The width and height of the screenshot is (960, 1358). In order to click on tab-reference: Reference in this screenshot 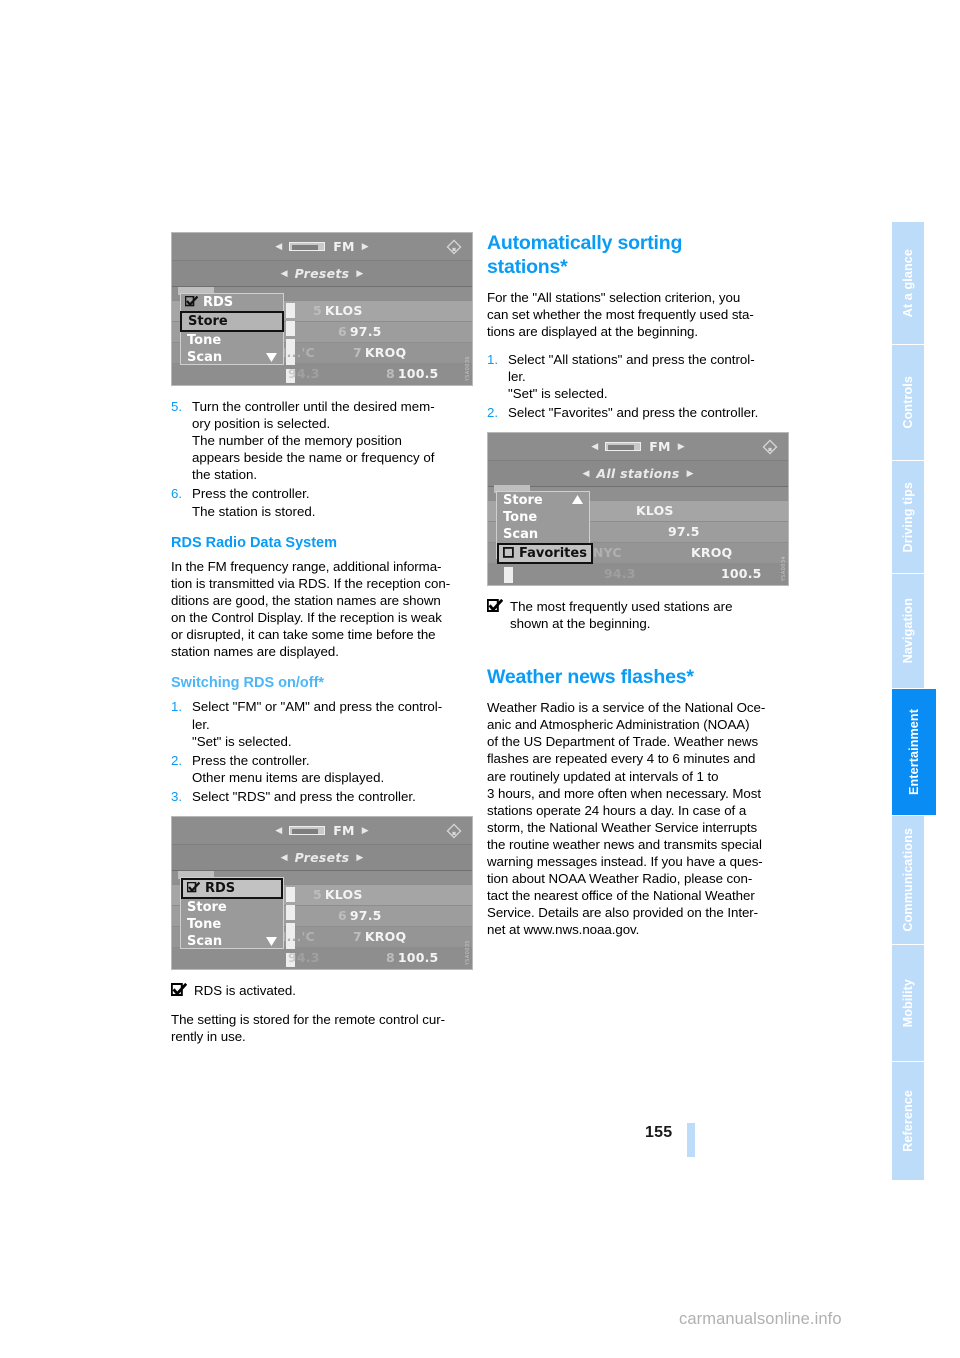, I will do `click(908, 1121)`.